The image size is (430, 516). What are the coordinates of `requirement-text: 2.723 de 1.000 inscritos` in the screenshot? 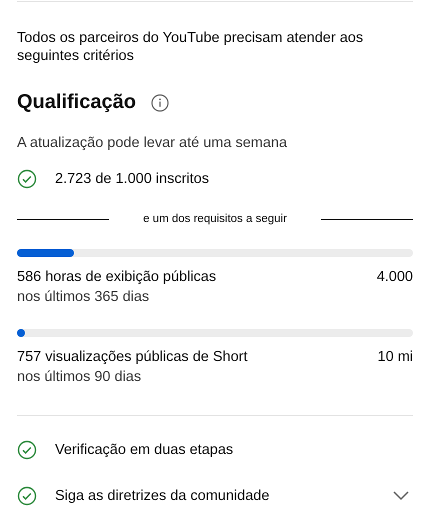 It's located at (132, 179).